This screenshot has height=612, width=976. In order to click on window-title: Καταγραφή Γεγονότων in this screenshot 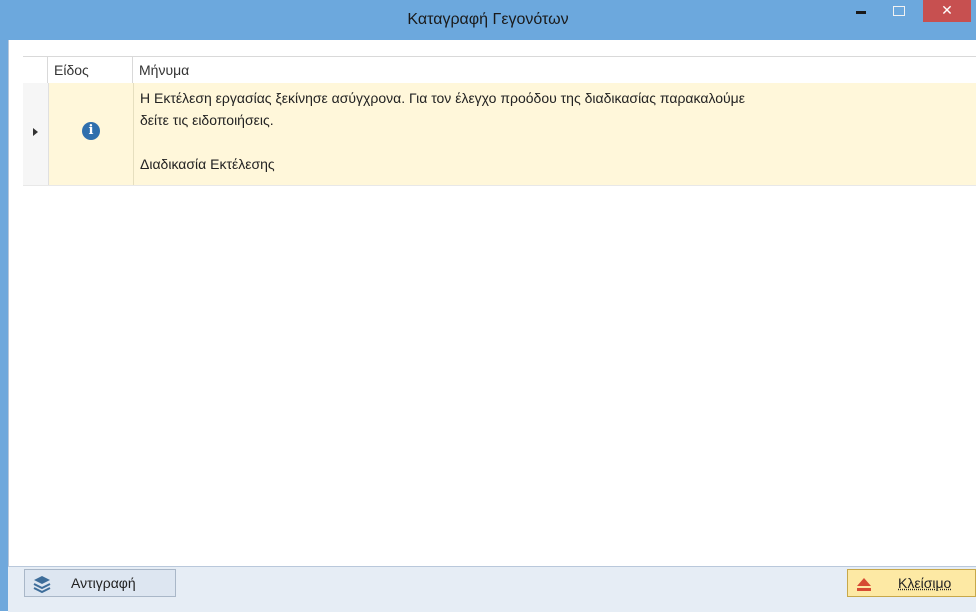, I will do `click(488, 20)`.